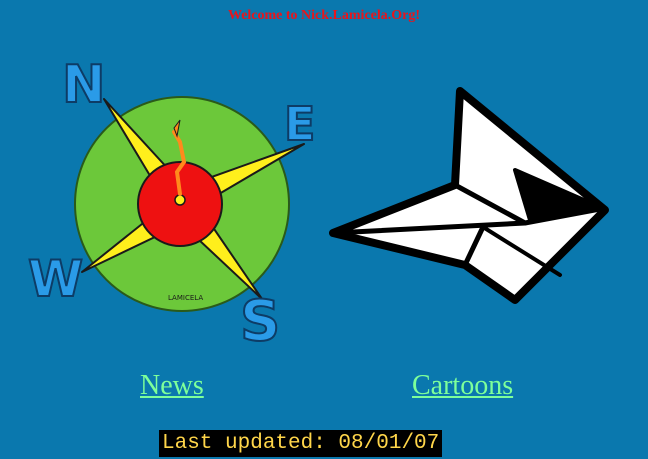  What do you see at coordinates (55, 279) in the screenshot?
I see `compass-letter-w: W` at bounding box center [55, 279].